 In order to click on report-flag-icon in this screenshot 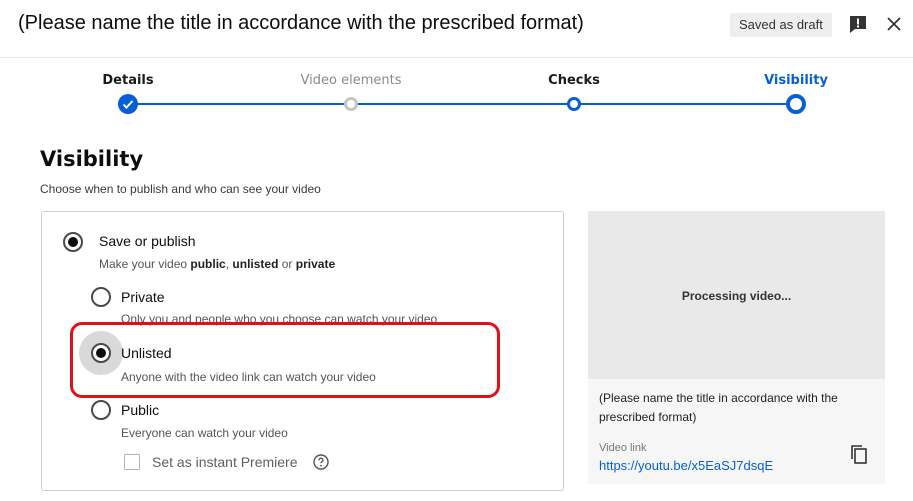, I will do `click(858, 25)`.